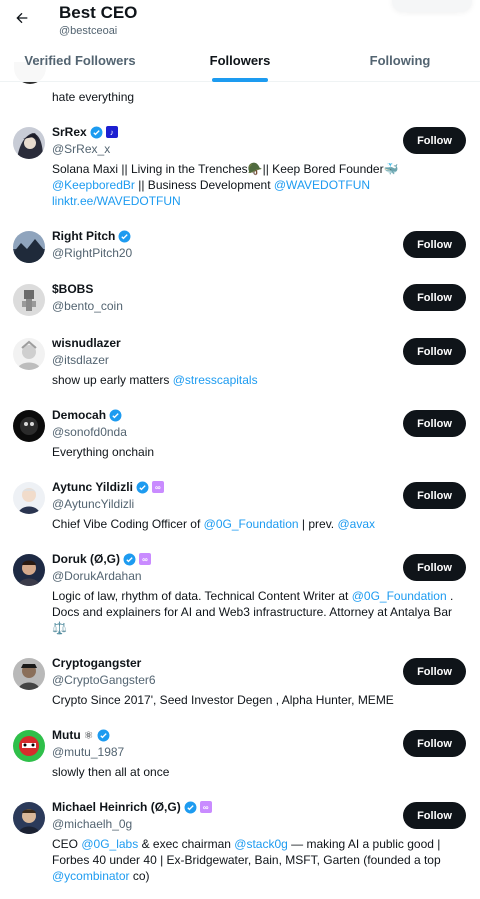 The height and width of the screenshot is (899, 480). I want to click on mention-link: @stack0g, so click(261, 844).